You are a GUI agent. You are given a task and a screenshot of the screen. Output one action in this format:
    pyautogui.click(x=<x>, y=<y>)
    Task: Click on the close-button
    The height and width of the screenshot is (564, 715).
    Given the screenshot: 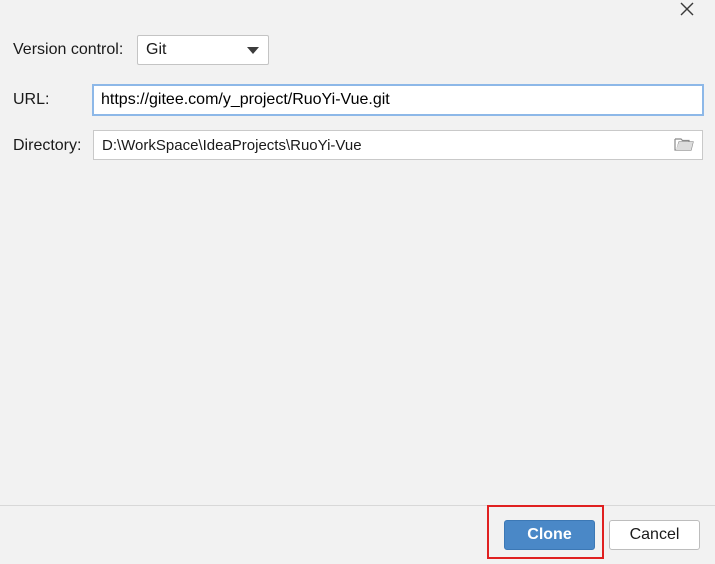 What is the action you would take?
    pyautogui.click(x=687, y=9)
    